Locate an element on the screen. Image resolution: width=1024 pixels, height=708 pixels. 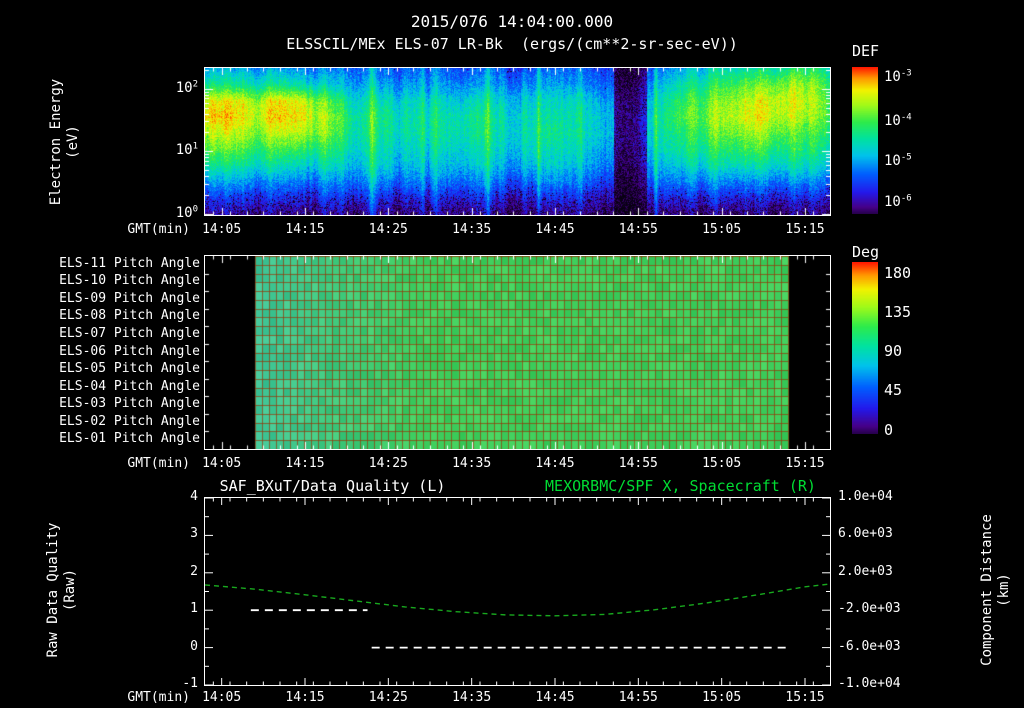
quality-y-tick-label: 1 is located at coordinates (194, 609).